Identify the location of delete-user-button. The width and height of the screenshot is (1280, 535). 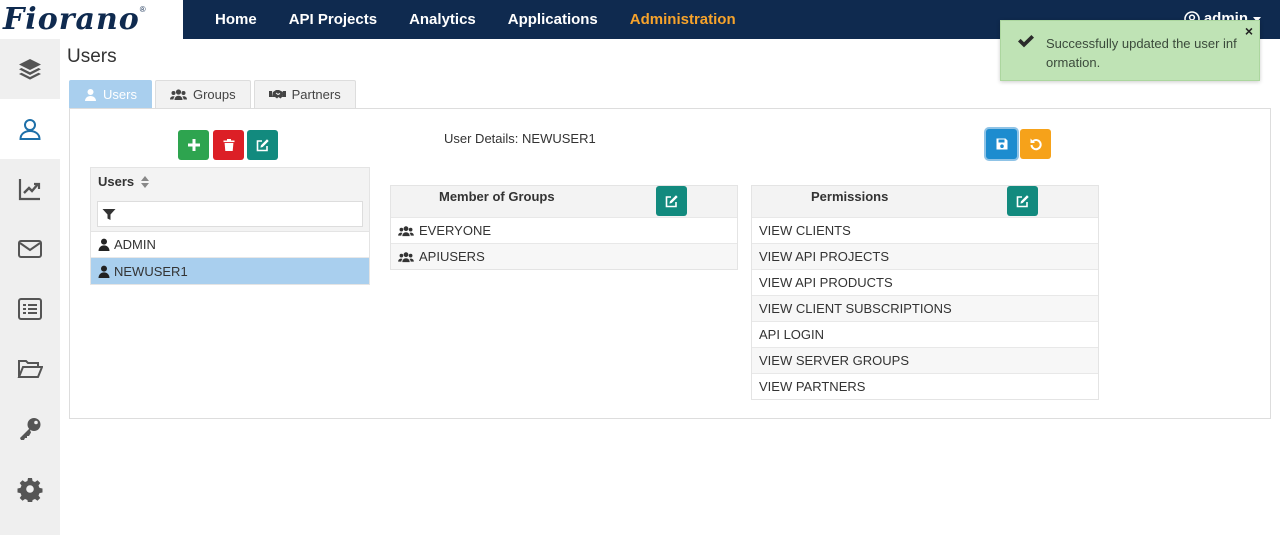
(228, 145).